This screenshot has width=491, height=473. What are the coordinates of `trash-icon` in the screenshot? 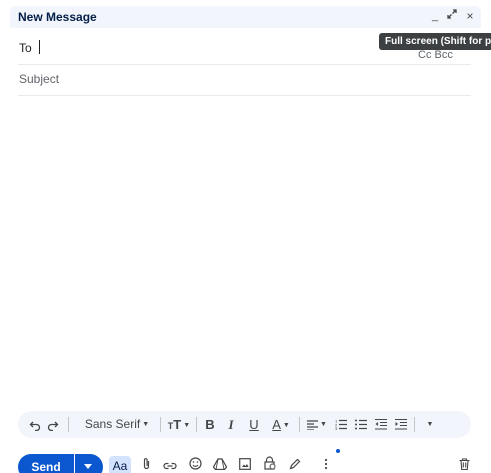 It's located at (464, 464).